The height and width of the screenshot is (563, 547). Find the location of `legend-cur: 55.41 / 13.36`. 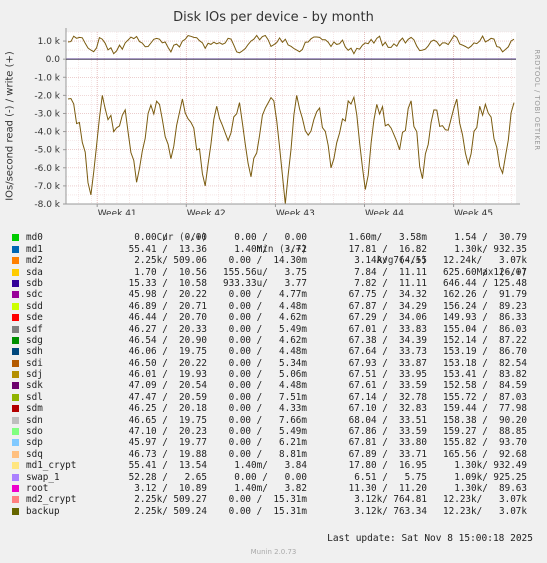

legend-cur: 55.41 / 13.36 is located at coordinates (167, 249).